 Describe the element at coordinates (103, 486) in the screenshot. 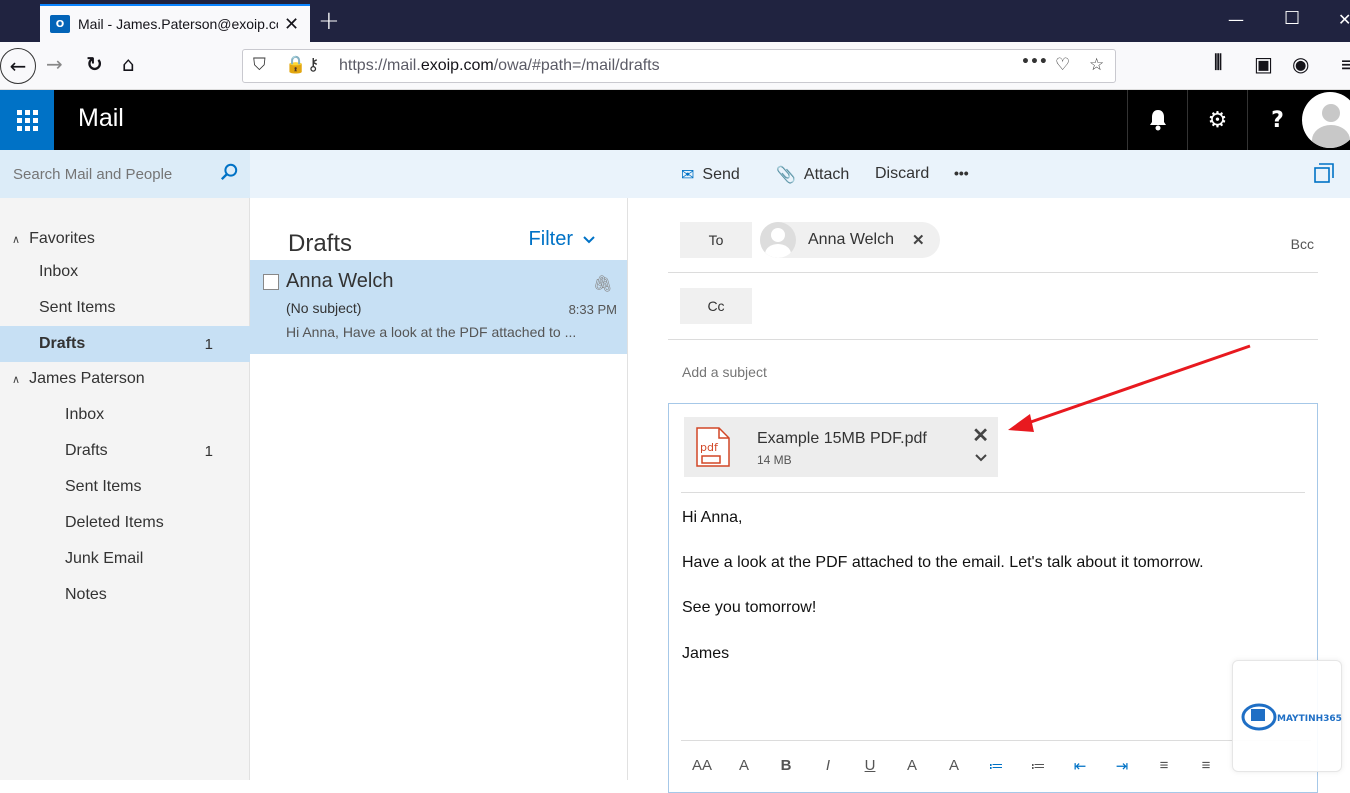

I see `folder-label: Sent Items` at that location.